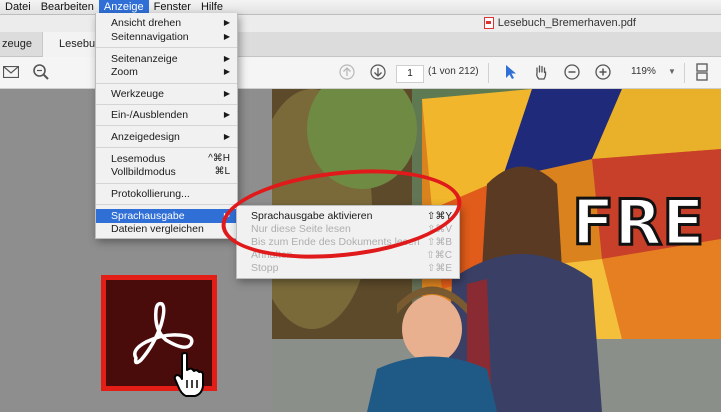 This screenshot has width=721, height=412. I want to click on zoom-out-icon, so click(572, 72).